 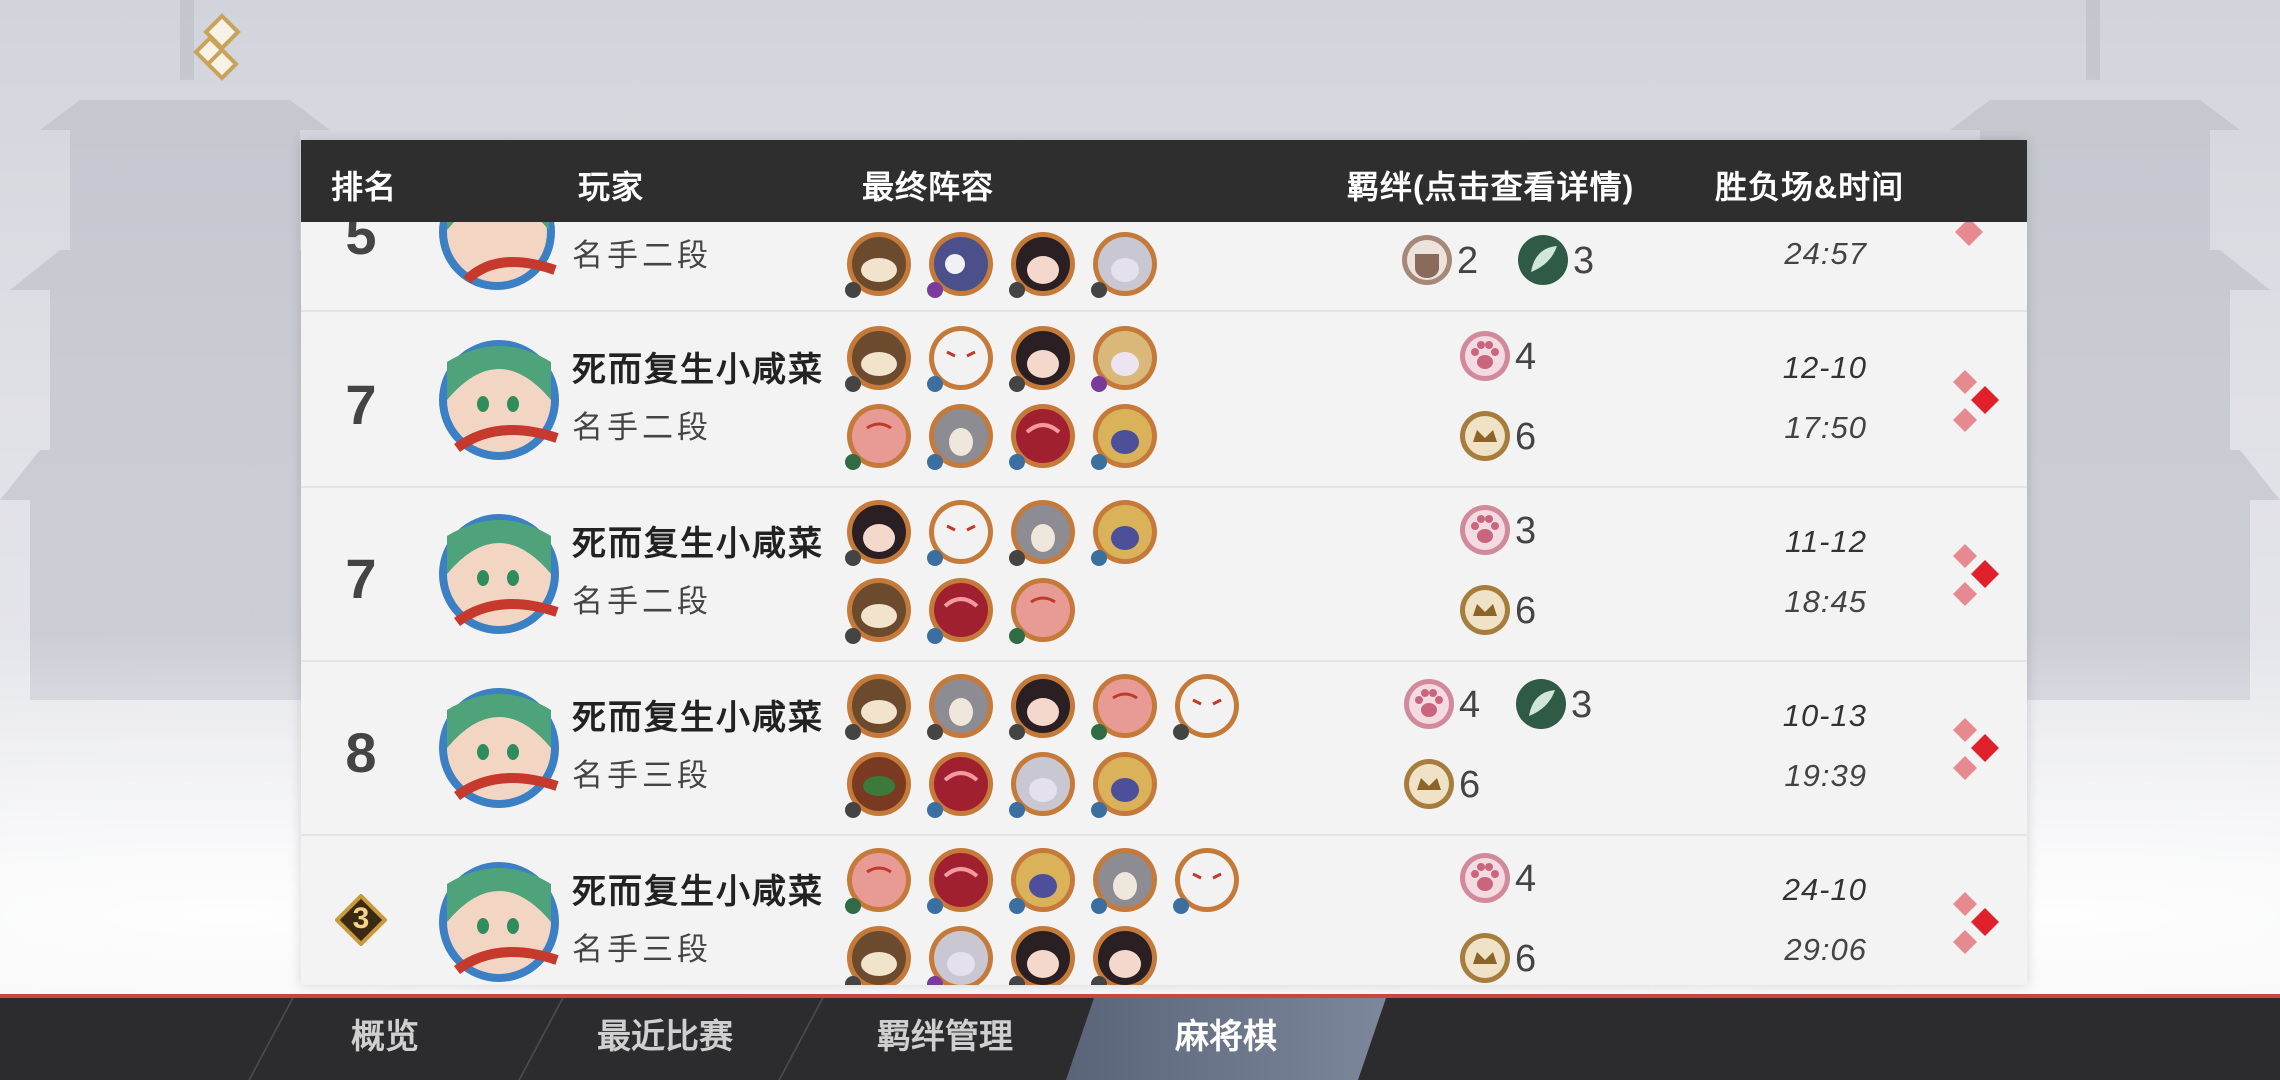 I want to click on rank-number: 8, so click(x=361, y=752).